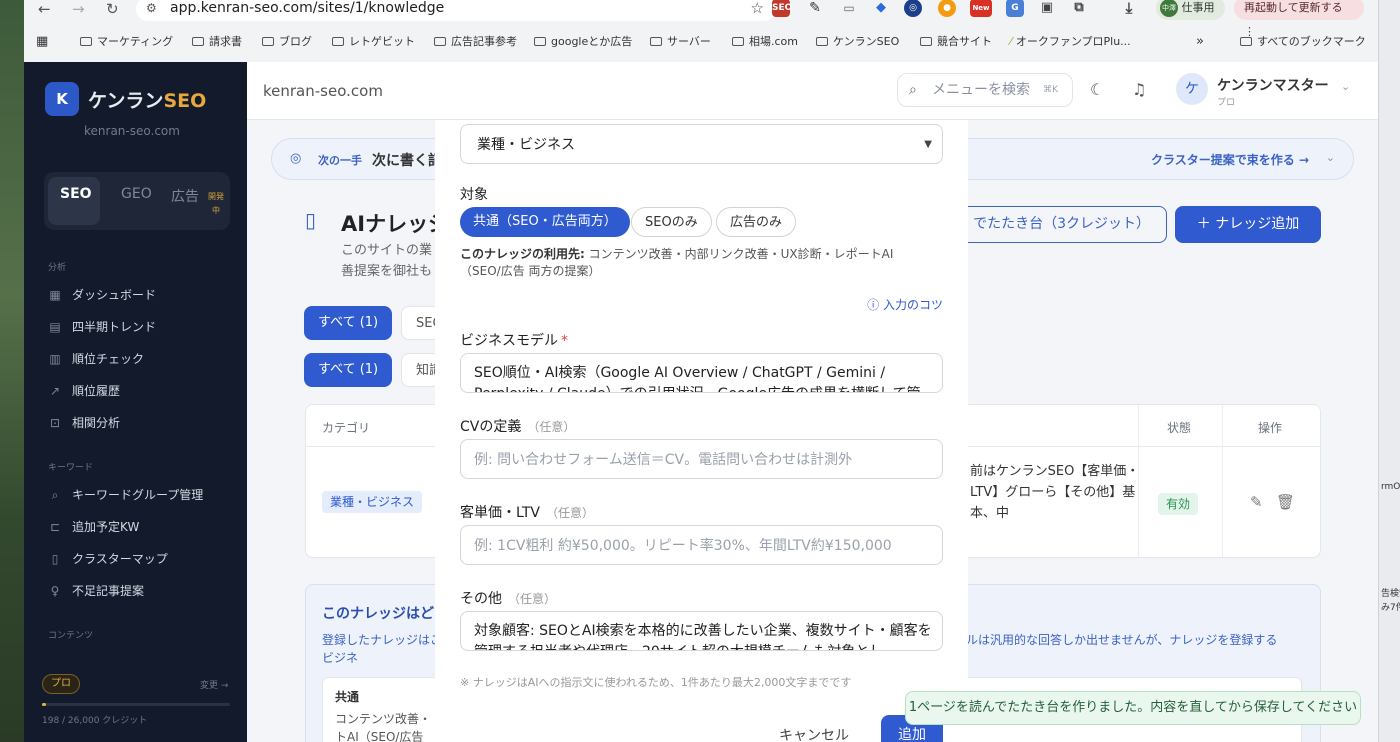  Describe the element at coordinates (782, 8) in the screenshot. I see `seo-extension-icon: SEO` at that location.